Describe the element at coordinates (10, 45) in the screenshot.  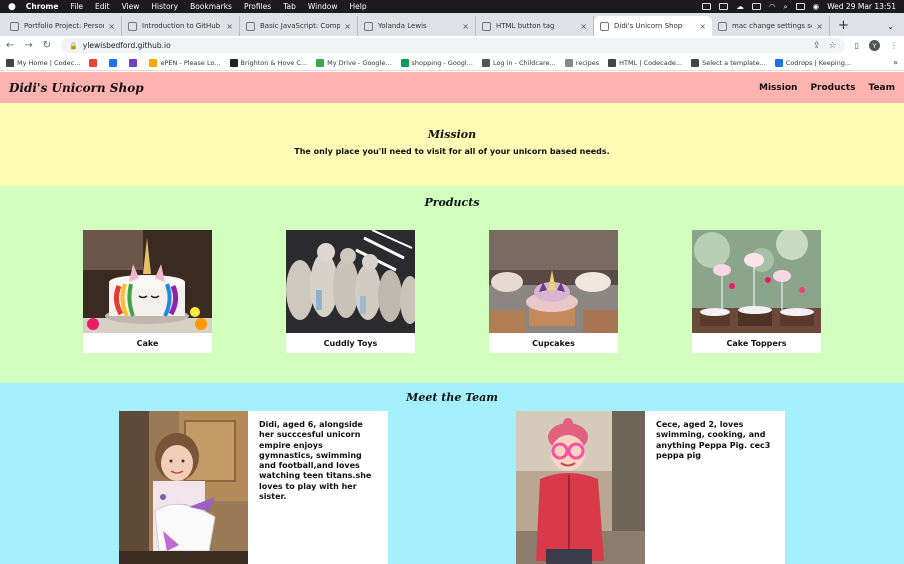
I see `back-icon: ←` at that location.